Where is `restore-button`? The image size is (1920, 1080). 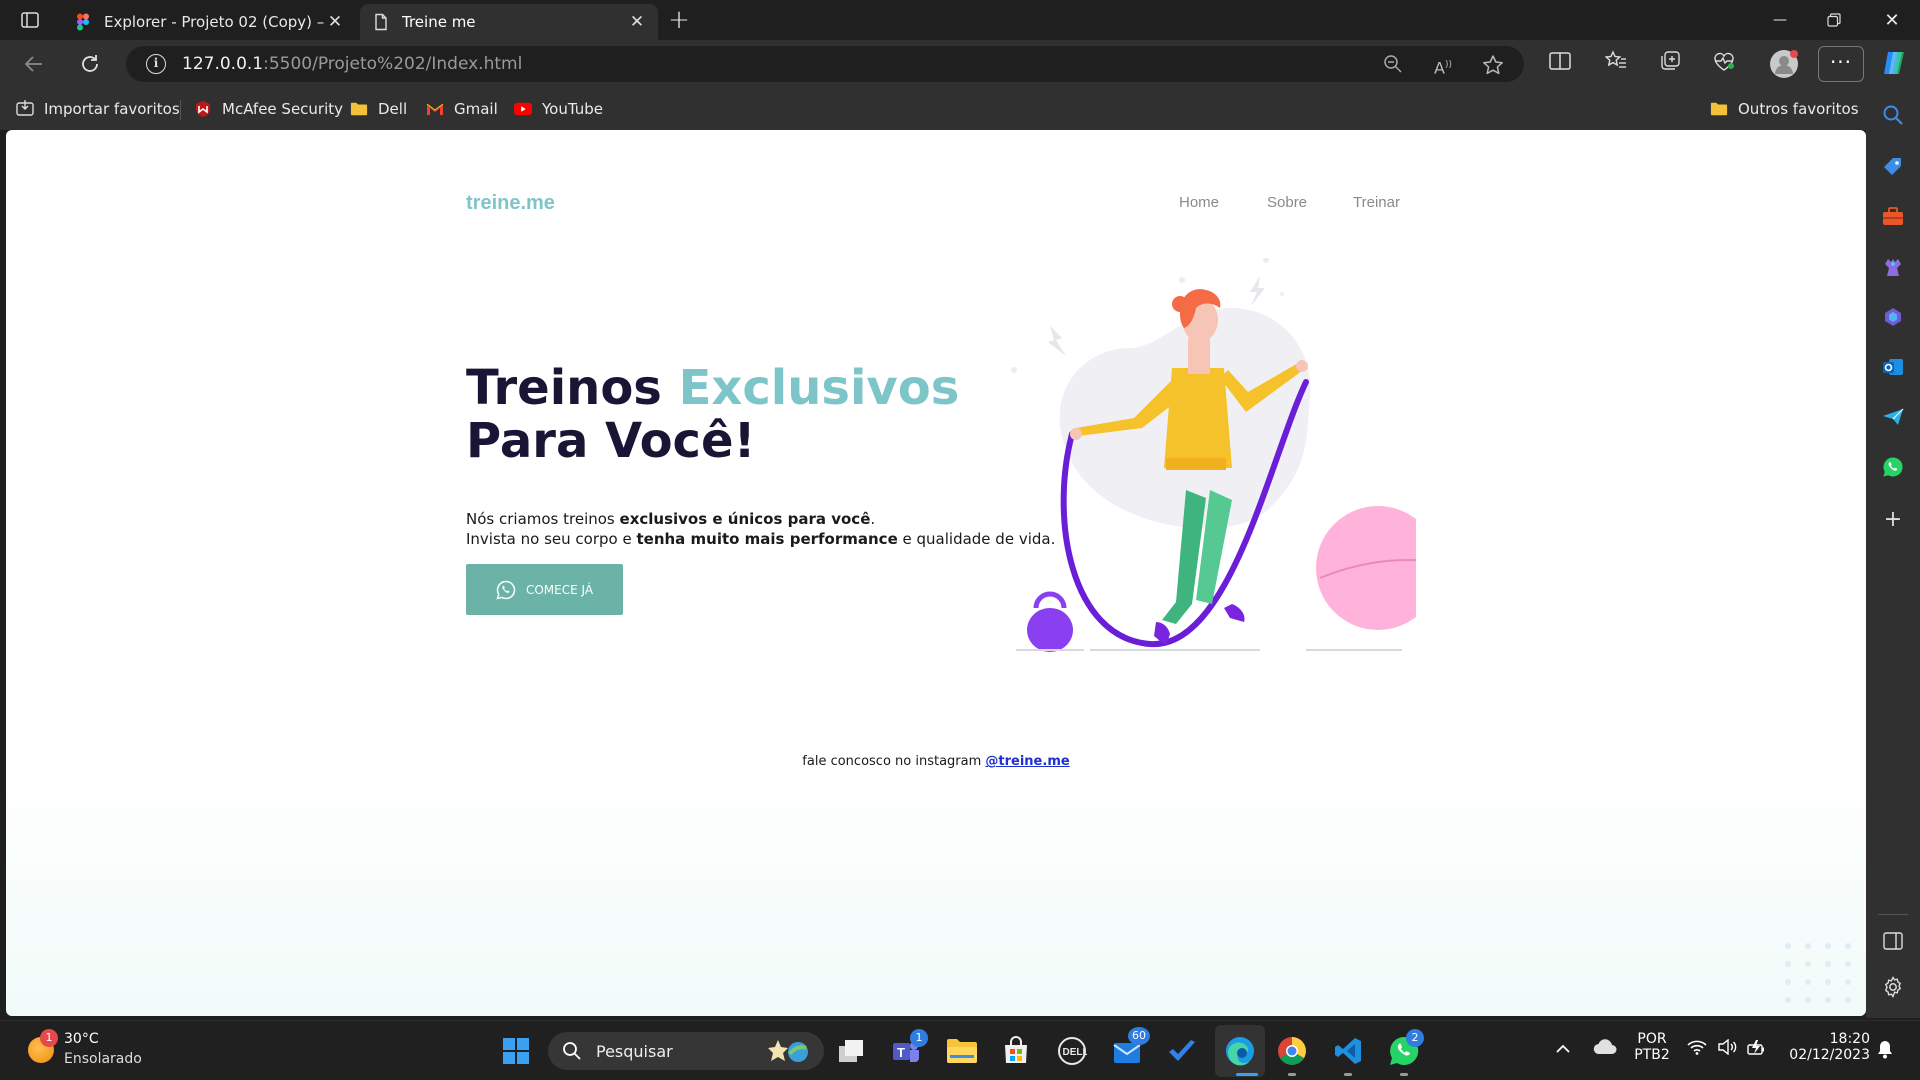
restore-button is located at coordinates (1834, 20).